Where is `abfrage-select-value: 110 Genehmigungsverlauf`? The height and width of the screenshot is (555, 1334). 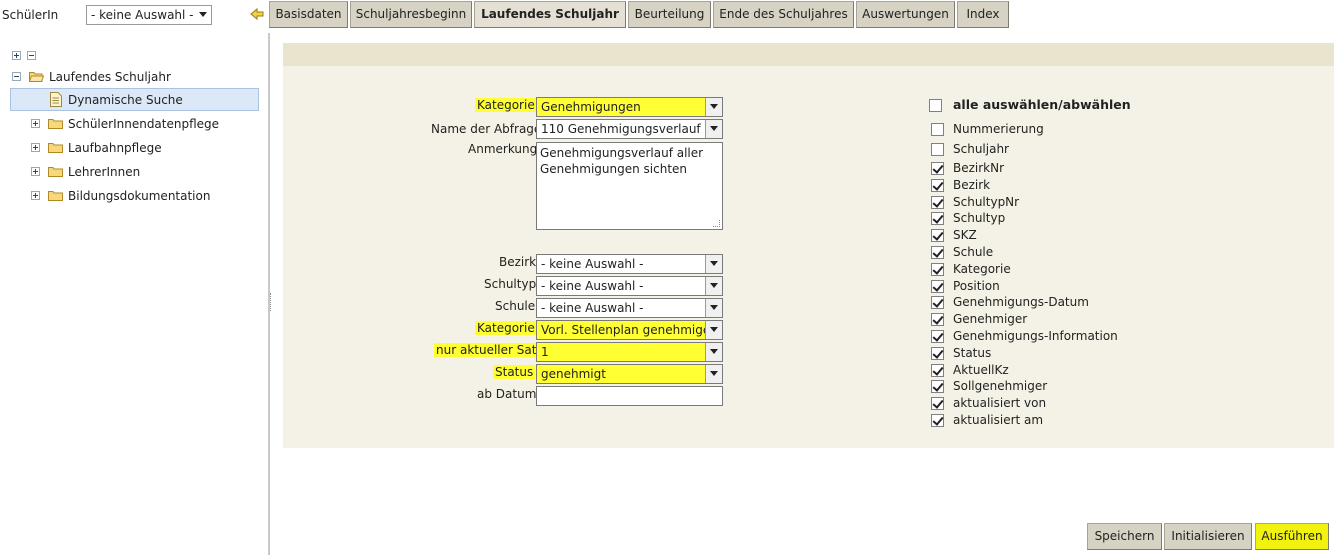 abfrage-select-value: 110 Genehmigungsverlauf is located at coordinates (621, 129).